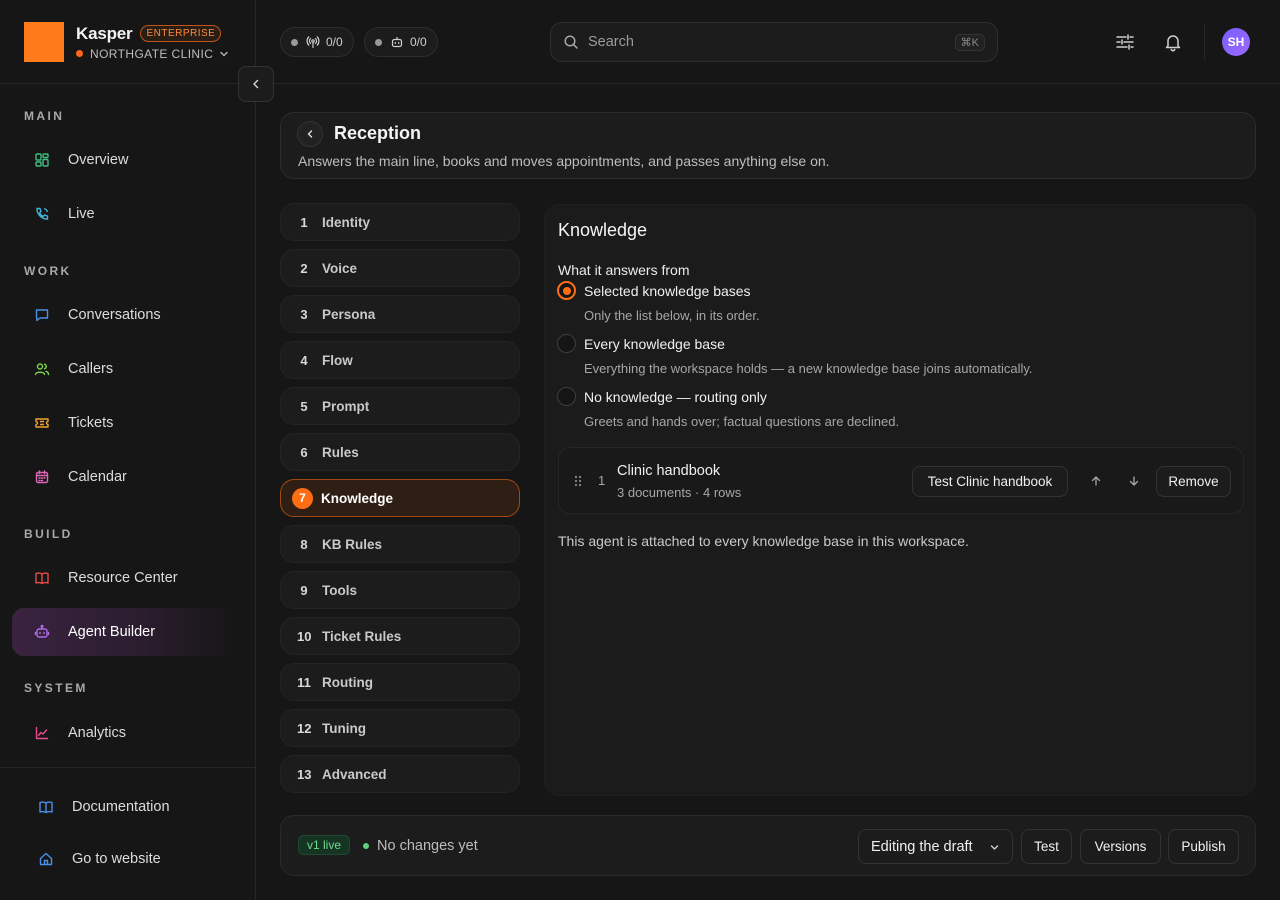 Image resolution: width=1280 pixels, height=900 pixels. I want to click on search-icon, so click(571, 42).